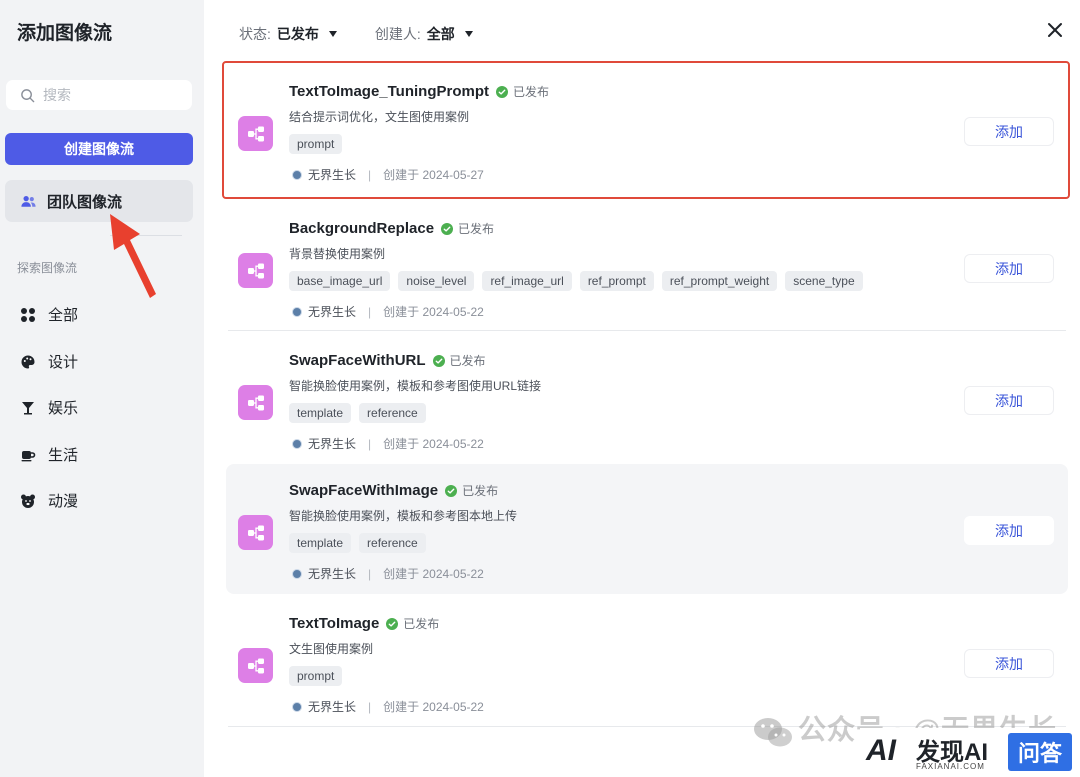  What do you see at coordinates (99, 149) in the screenshot?
I see `create-image-flow-button: 创建图像流` at bounding box center [99, 149].